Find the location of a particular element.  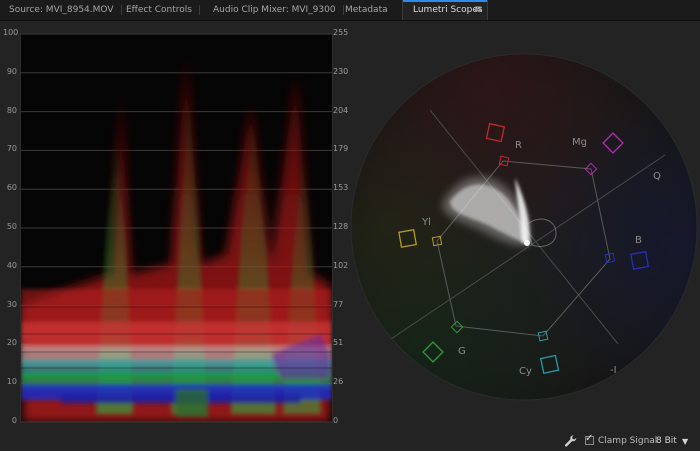

scope-bottom-bar: ✓ Clamp Signal 8 Bit ▼ is located at coordinates (350, 441).